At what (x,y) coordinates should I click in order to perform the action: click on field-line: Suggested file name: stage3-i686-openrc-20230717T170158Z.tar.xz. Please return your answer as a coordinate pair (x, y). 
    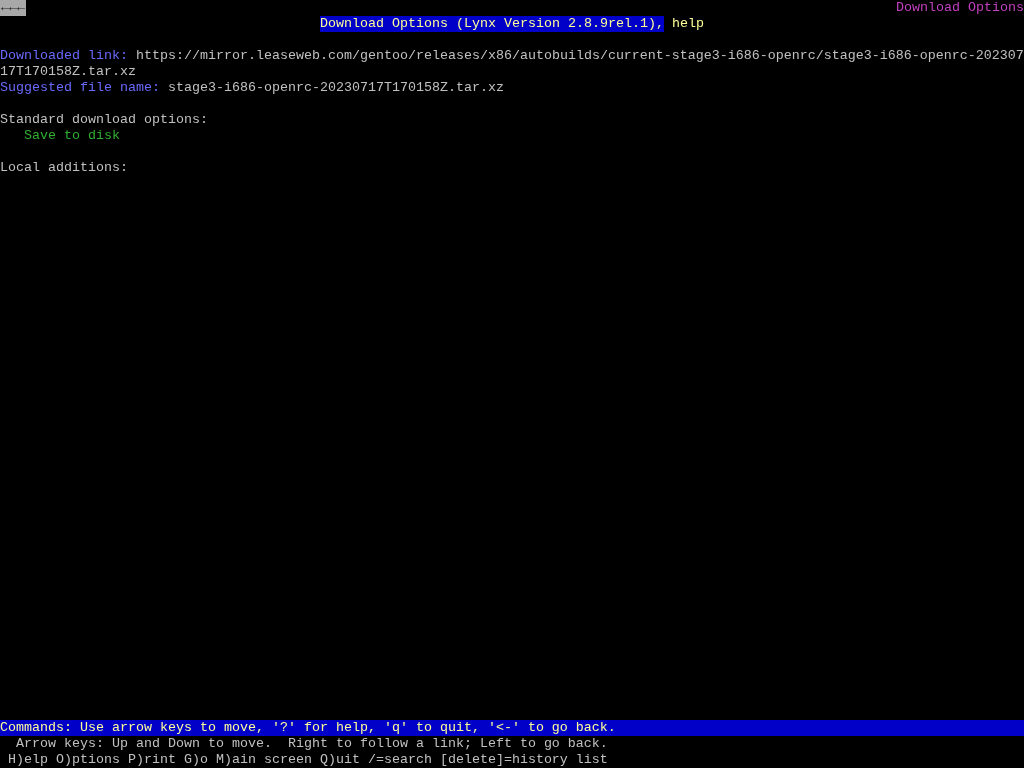
    Looking at the image, I should click on (252, 88).